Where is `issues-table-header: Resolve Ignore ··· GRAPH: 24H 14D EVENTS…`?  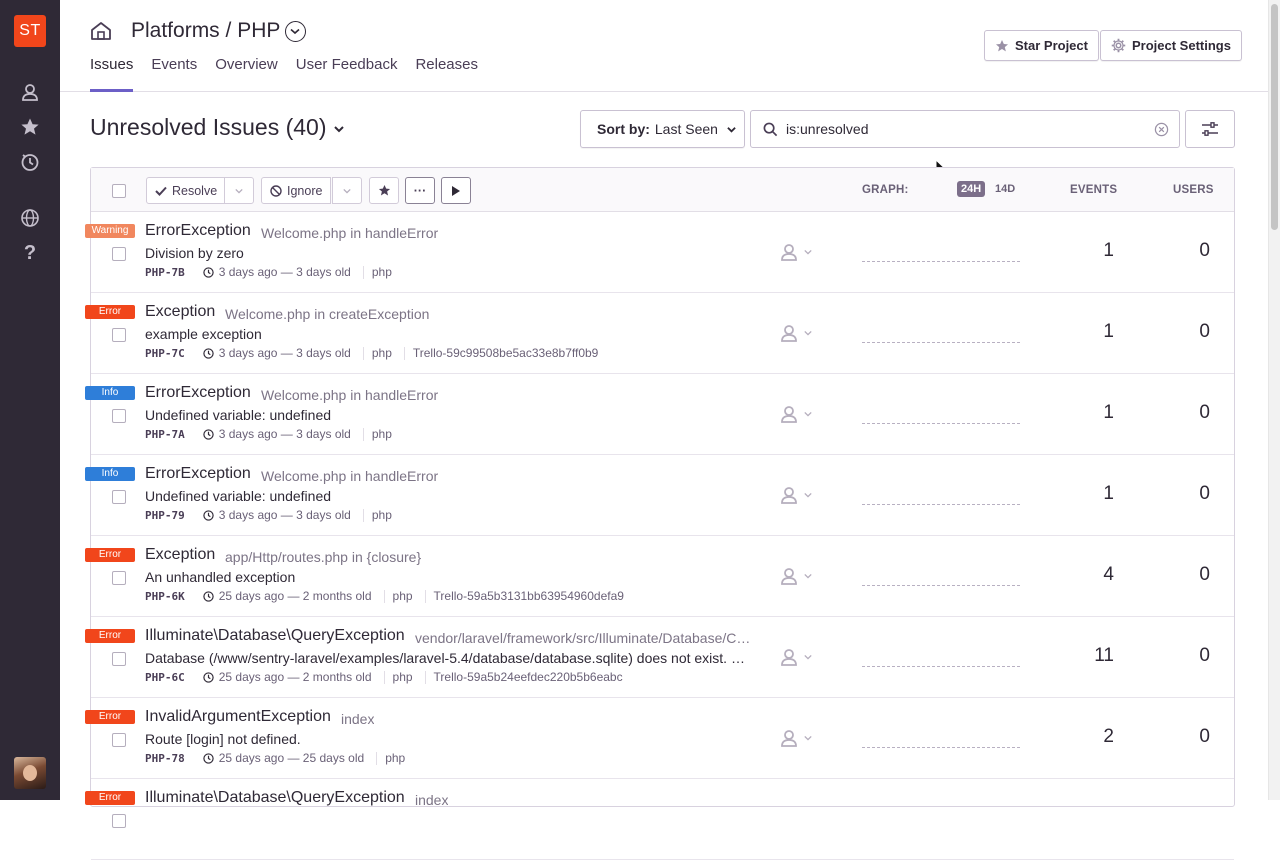 issues-table-header: Resolve Ignore ··· GRAPH: 24H 14D EVENTS… is located at coordinates (662, 190).